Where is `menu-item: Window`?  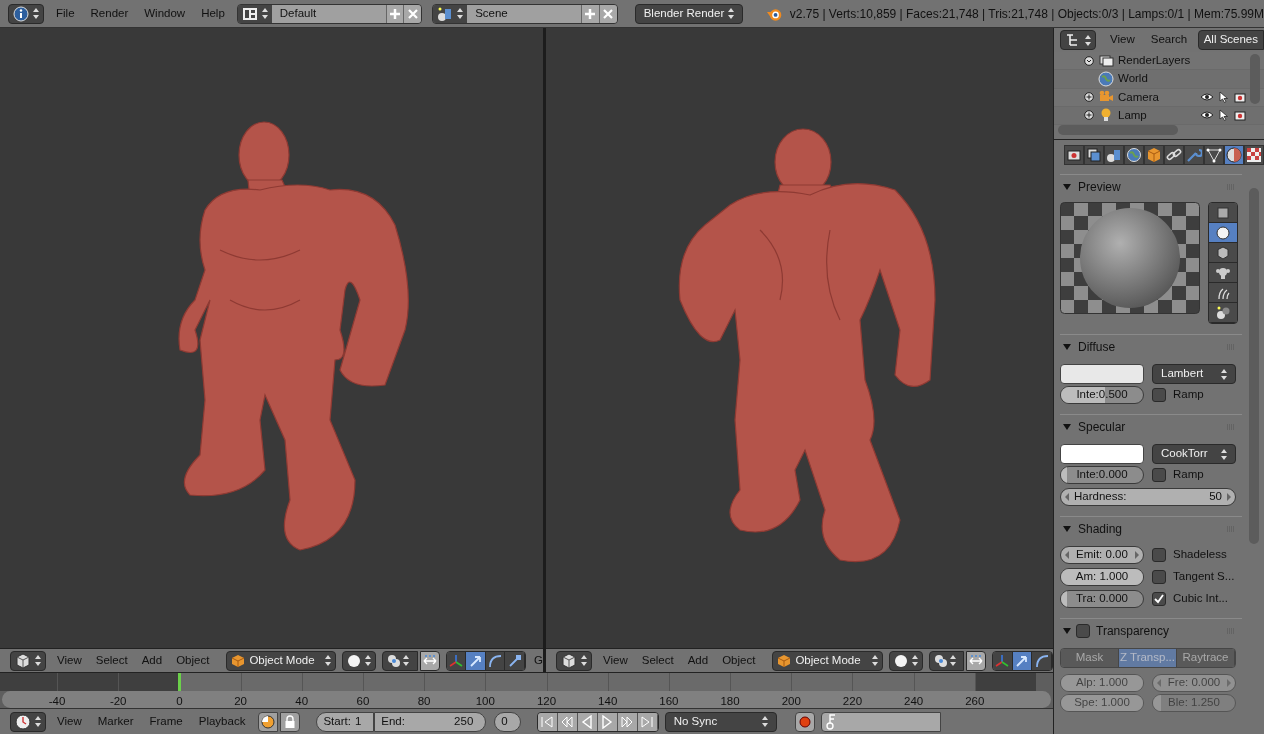
menu-item: Window is located at coordinates (165, 13).